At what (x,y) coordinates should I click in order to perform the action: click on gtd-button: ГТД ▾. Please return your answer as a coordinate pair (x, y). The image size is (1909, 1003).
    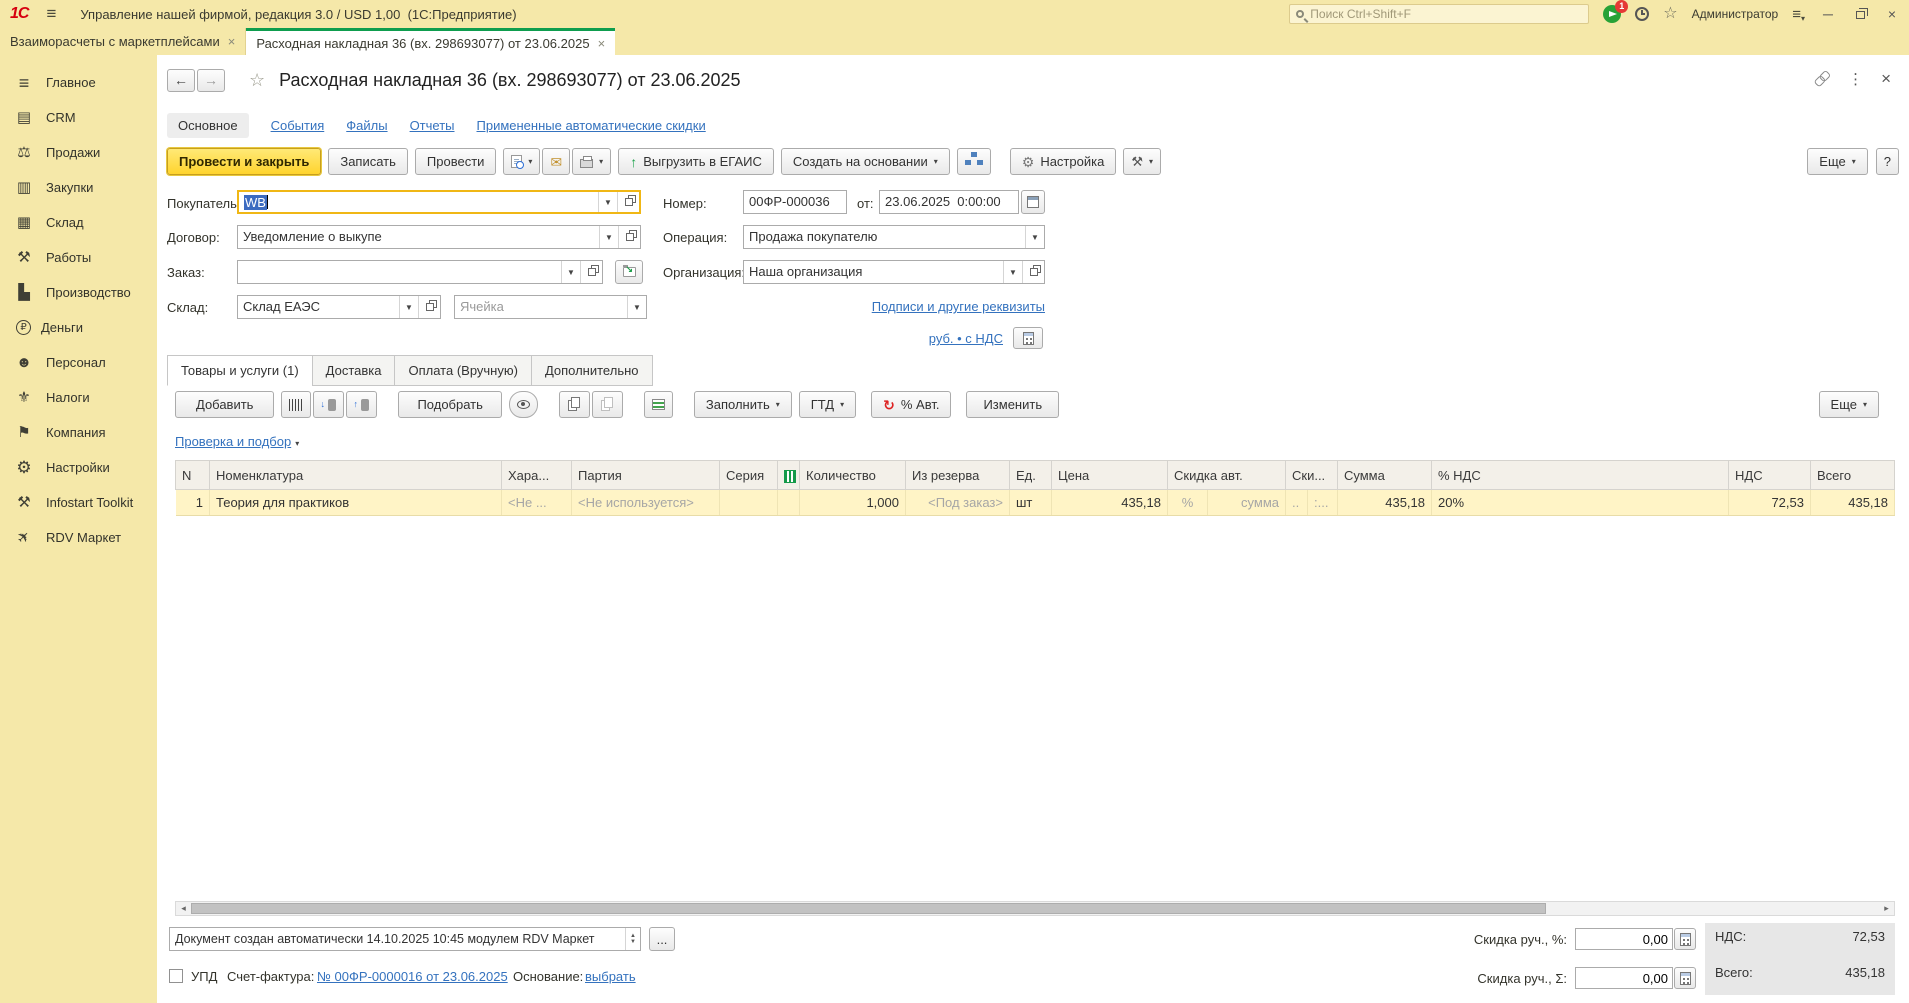
    Looking at the image, I should click on (827, 404).